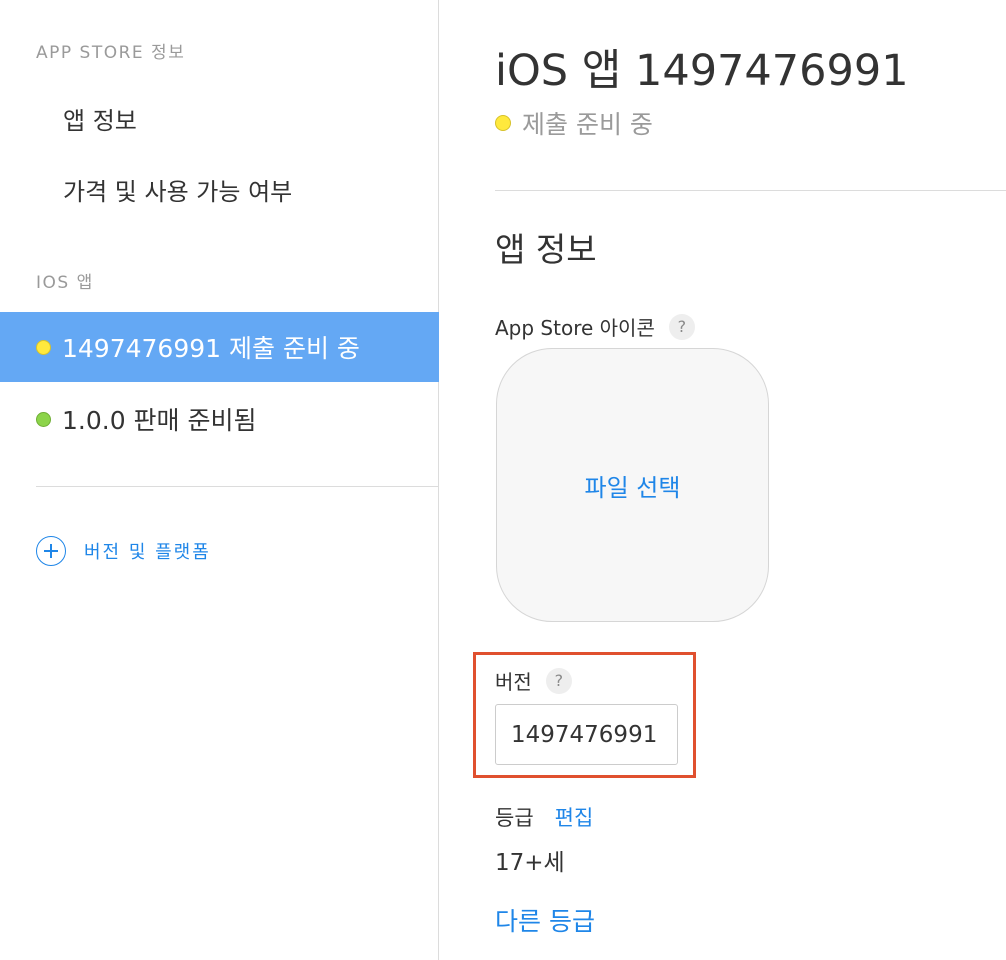 This screenshot has height=960, width=1006. I want to click on rating-value: 17+세, so click(530, 863).